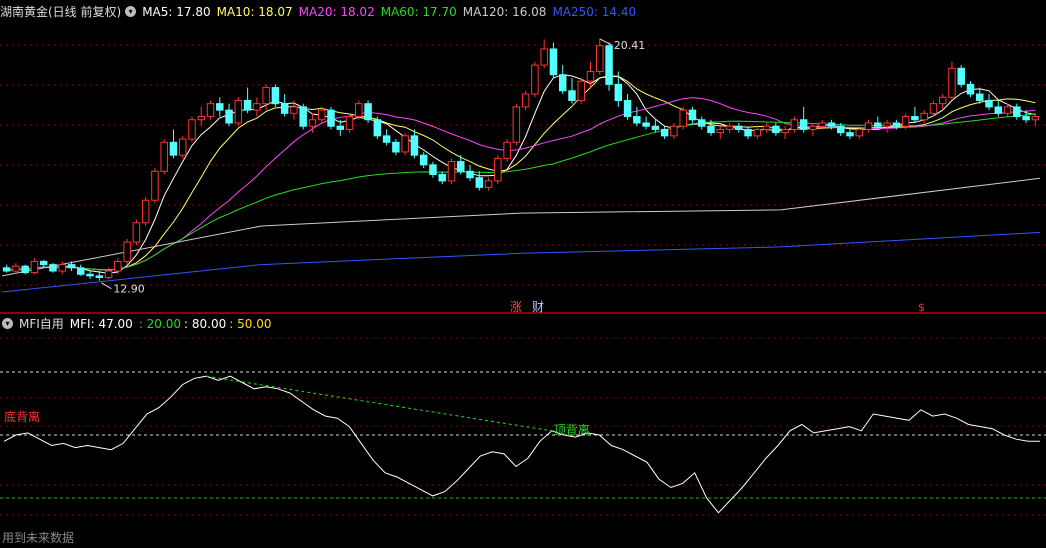  Describe the element at coordinates (106, 286) in the screenshot. I see `low-price-pointer` at that location.